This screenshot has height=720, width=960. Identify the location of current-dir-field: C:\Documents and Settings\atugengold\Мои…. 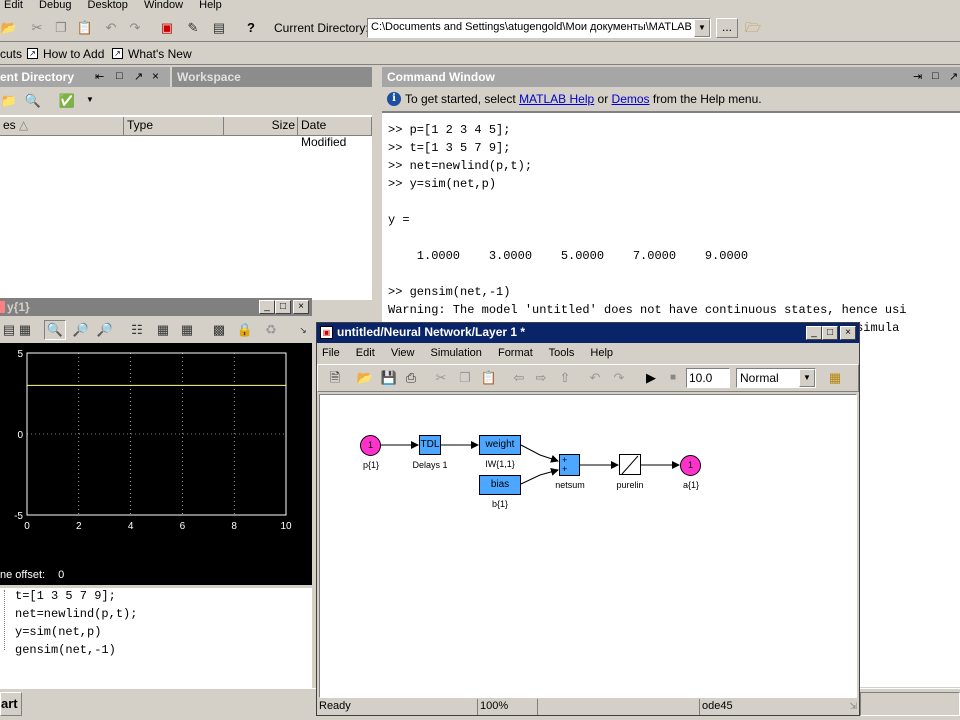
(539, 28).